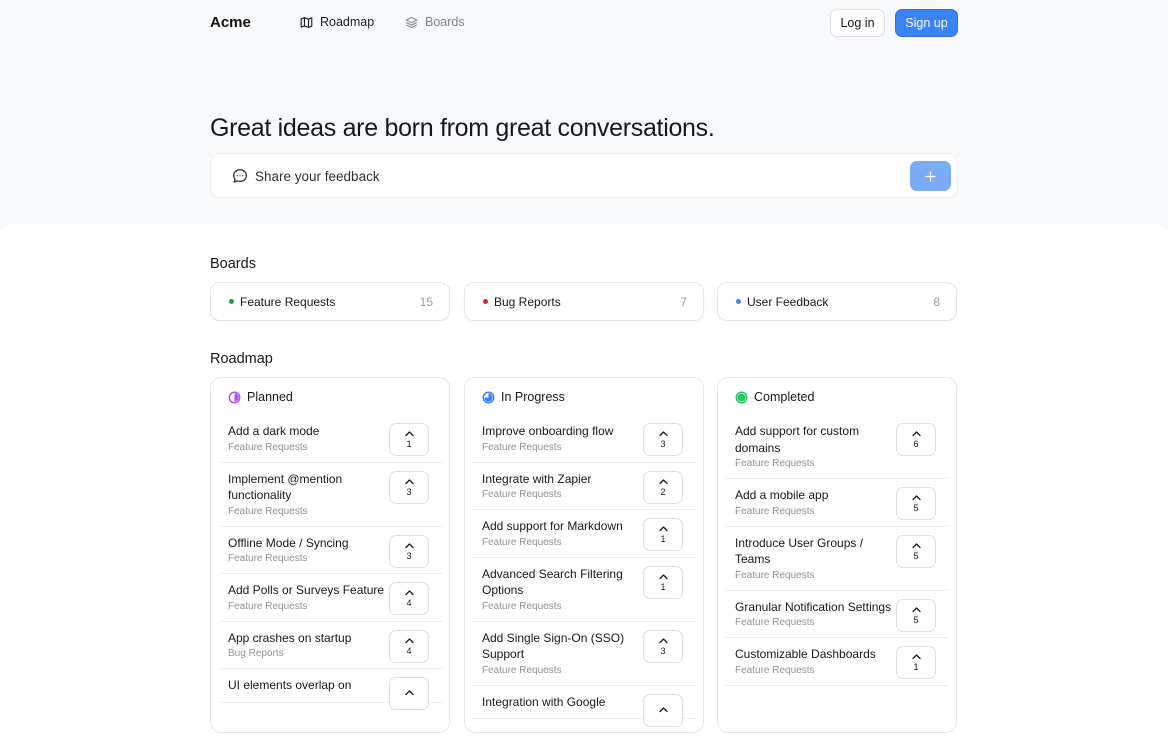 The image size is (1168, 750). I want to click on item-title: Offline Mode / Syncing, so click(288, 542).